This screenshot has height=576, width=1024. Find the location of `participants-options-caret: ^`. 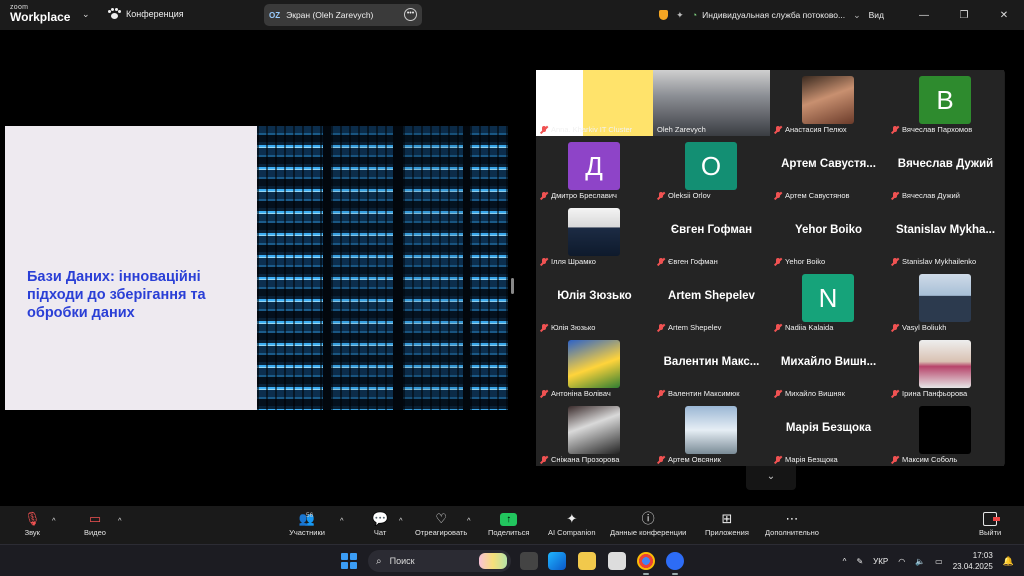

participants-options-caret: ^ is located at coordinates (342, 520).